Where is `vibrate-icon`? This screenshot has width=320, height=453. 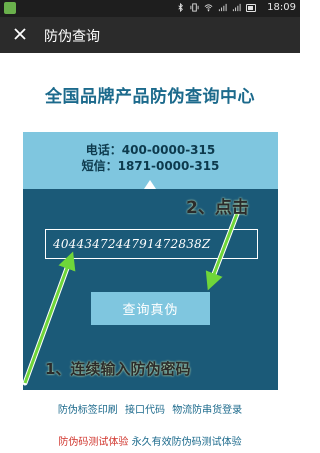 vibrate-icon is located at coordinates (194, 7).